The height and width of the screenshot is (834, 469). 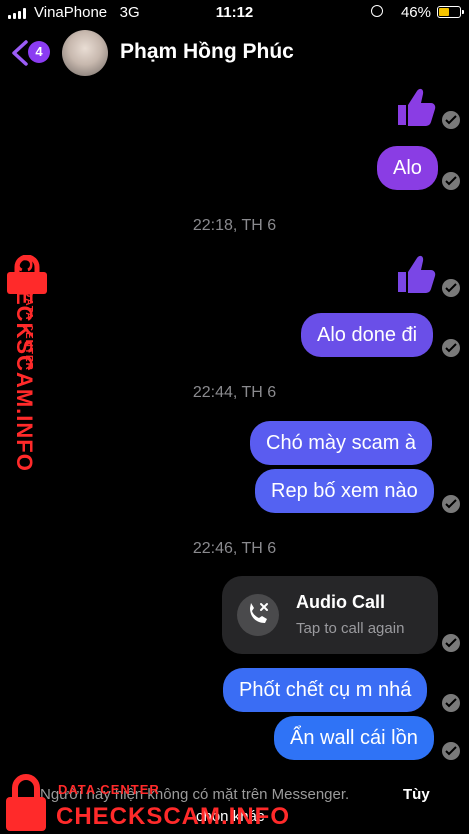 I want to click on battery-percent: 46%, so click(x=415, y=12).